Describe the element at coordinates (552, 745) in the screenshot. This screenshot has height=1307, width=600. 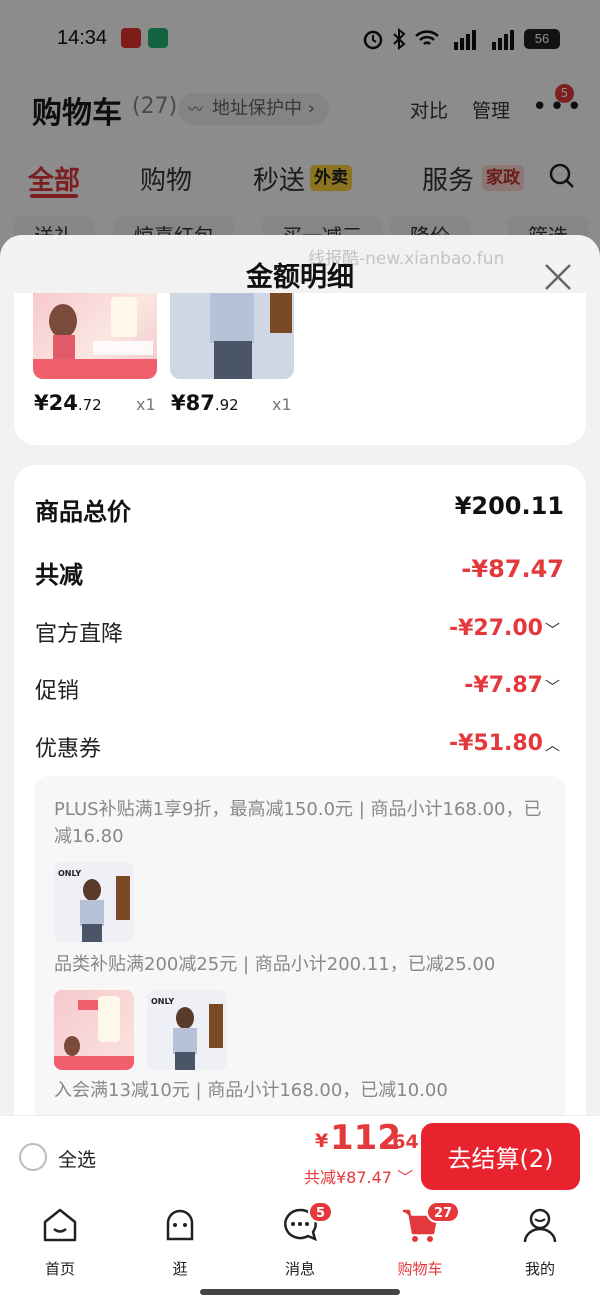
I see `chevron-up-icon: ︿` at that location.